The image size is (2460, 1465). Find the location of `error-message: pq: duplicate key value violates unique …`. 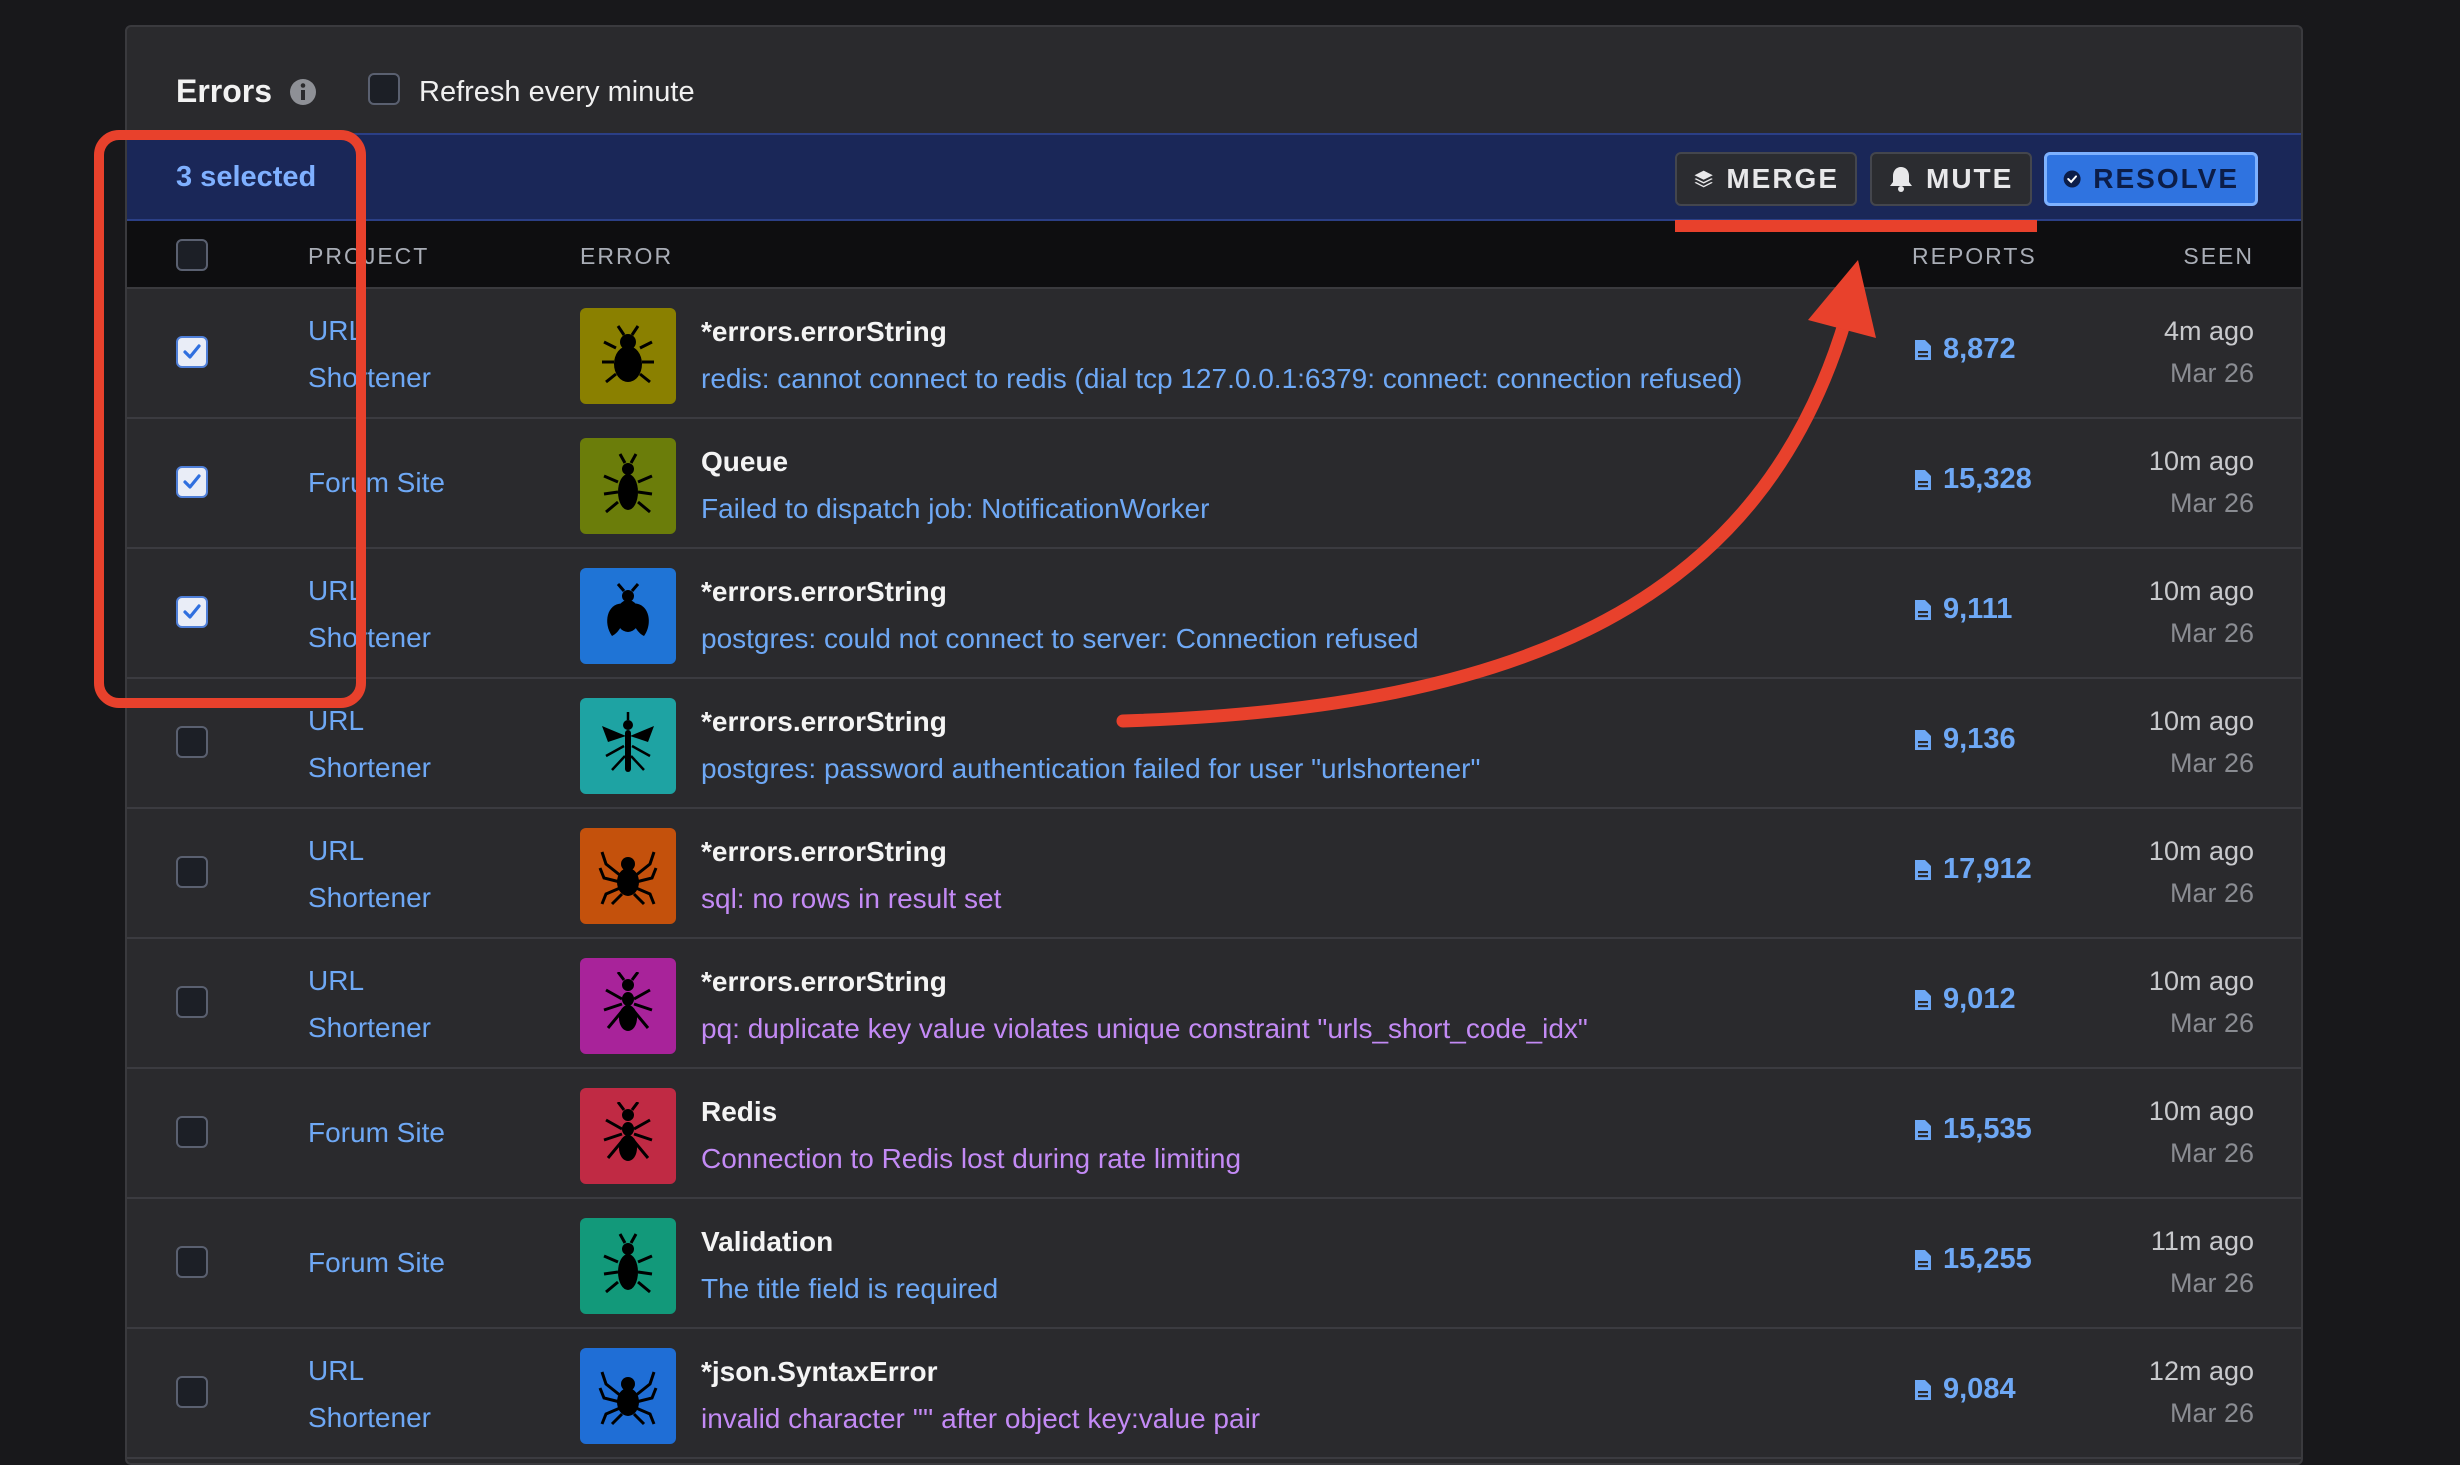

error-message: pq: duplicate key value violates unique … is located at coordinates (1144, 1029).